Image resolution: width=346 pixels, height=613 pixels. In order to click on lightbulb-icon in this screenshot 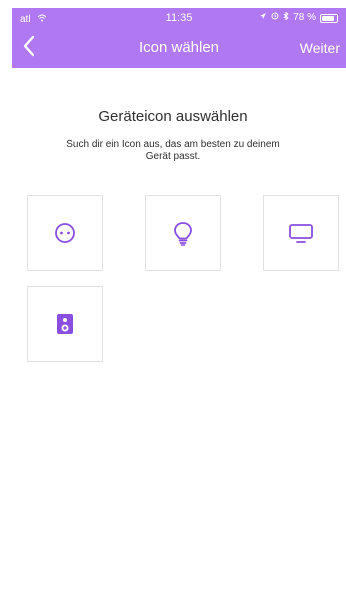, I will do `click(183, 233)`.